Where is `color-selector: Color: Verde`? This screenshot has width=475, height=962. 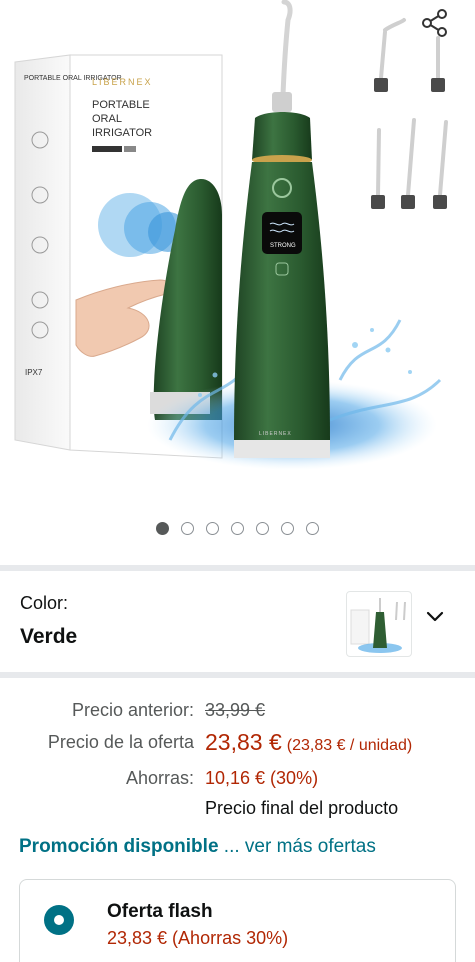
color-selector: Color: Verde is located at coordinates (237, 621).